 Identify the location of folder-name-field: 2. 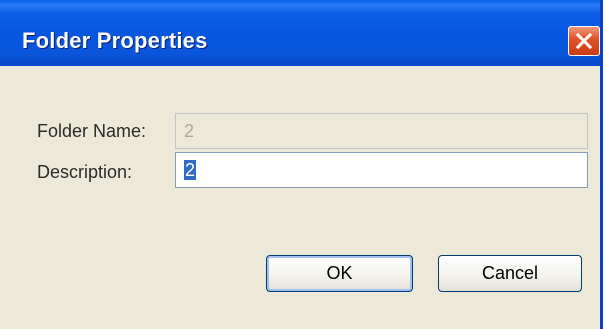
(381, 131).